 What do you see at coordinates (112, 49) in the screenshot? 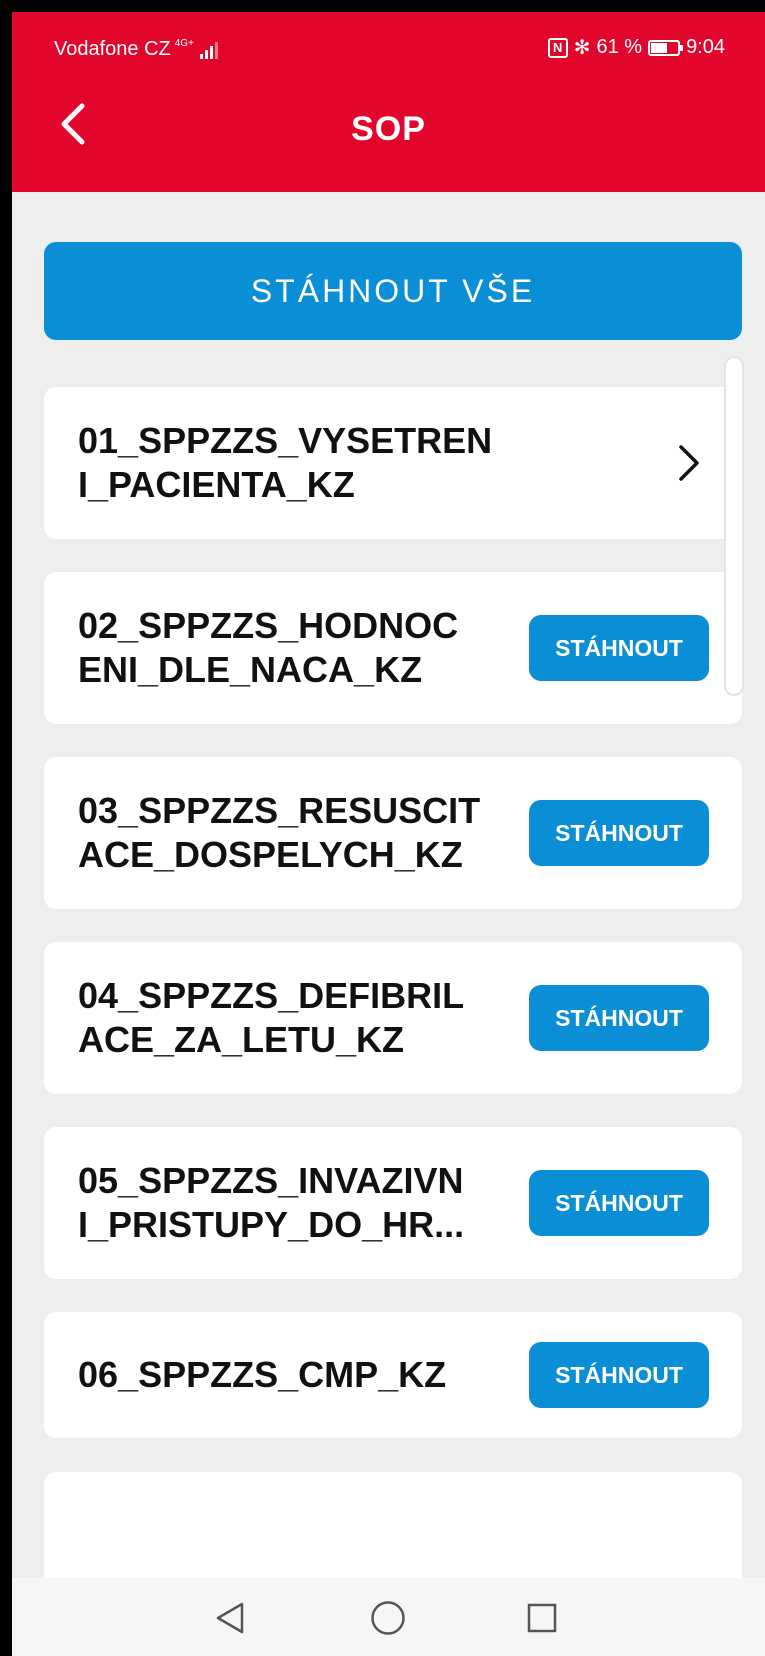
I see `carrier-name: Vodafone CZ` at bounding box center [112, 49].